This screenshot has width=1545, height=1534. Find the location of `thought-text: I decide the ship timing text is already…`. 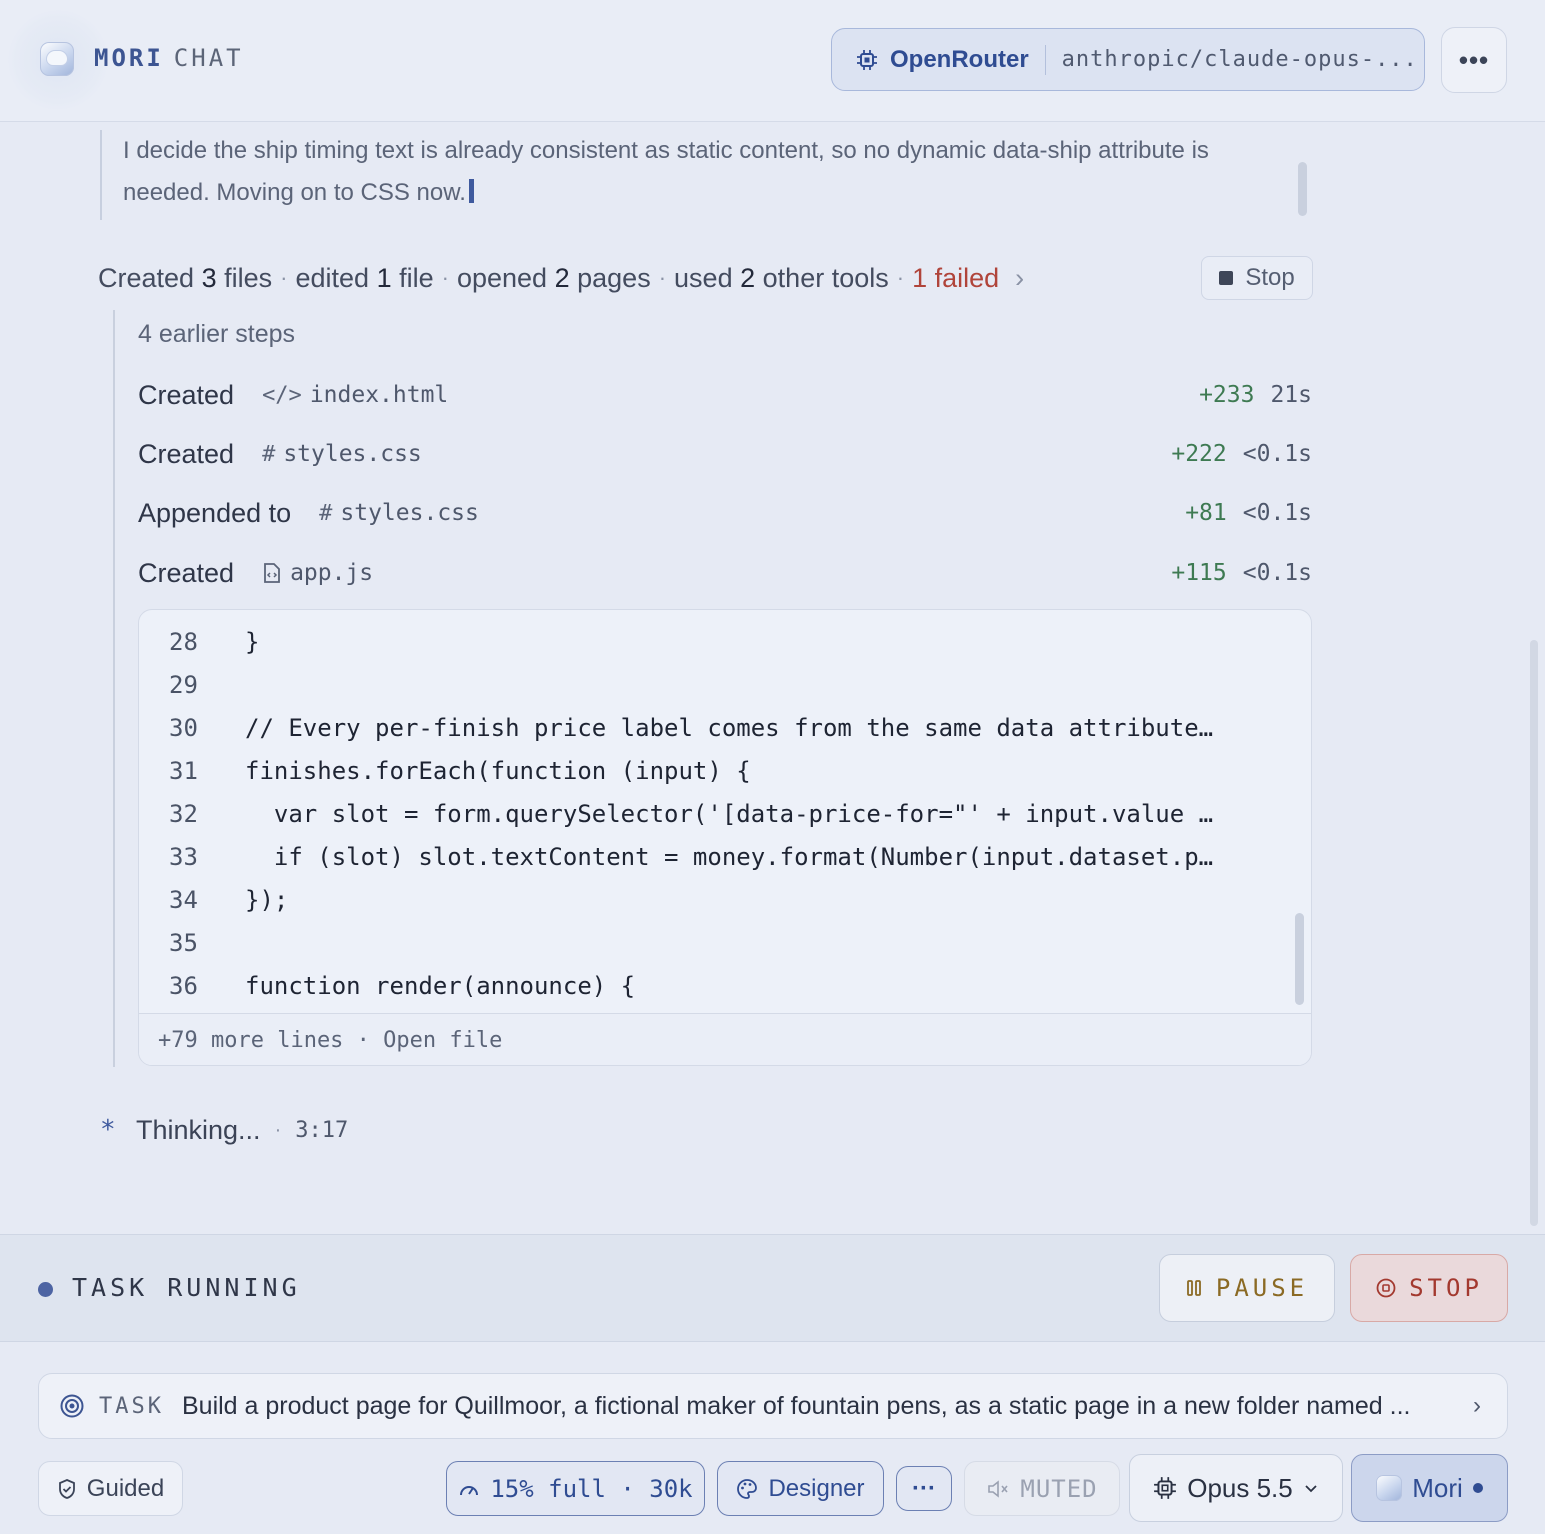

thought-text: I decide the ship timing text is already… is located at coordinates (666, 171).